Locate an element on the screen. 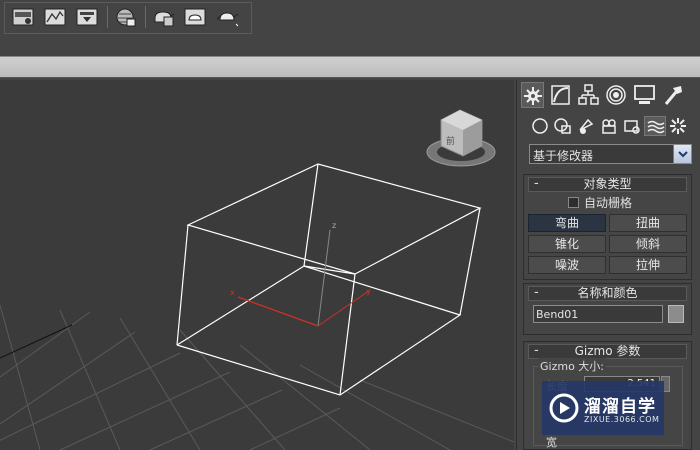  viewcube: 前 is located at coordinates (461, 138).